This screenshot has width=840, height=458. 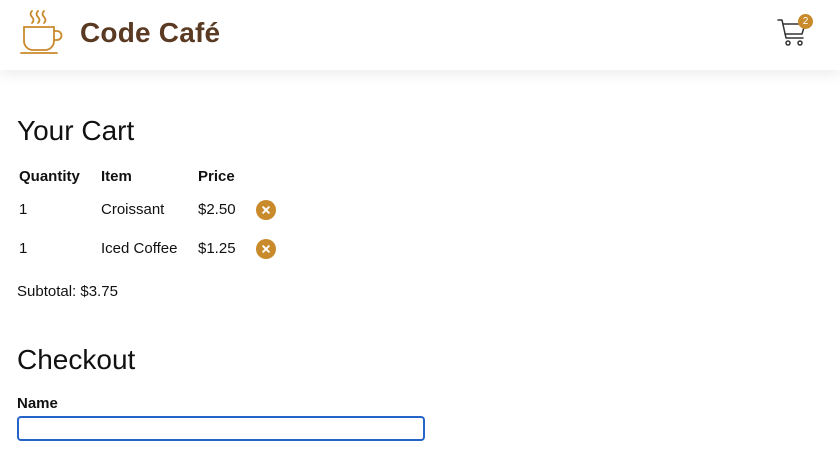 What do you see at coordinates (276, 176) in the screenshot?
I see `column-header-remove` at bounding box center [276, 176].